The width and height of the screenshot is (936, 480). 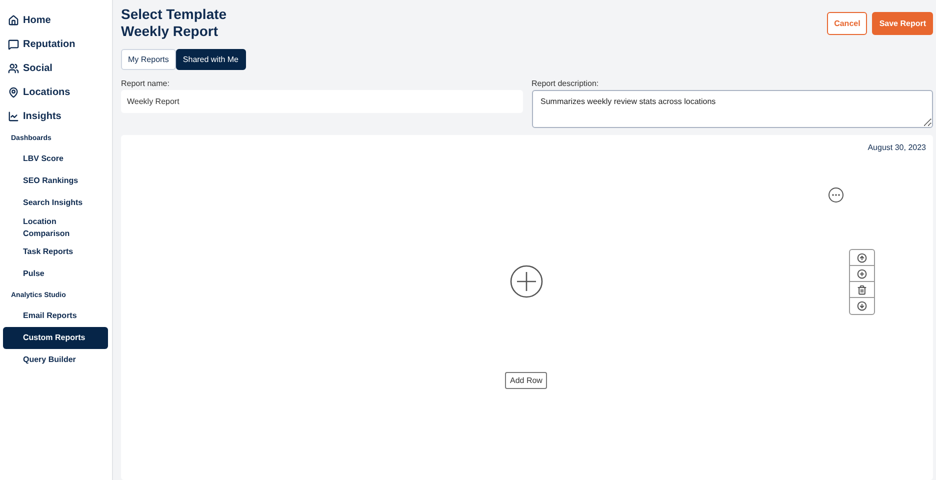 What do you see at coordinates (145, 83) in the screenshot?
I see `field-label: Report name:` at bounding box center [145, 83].